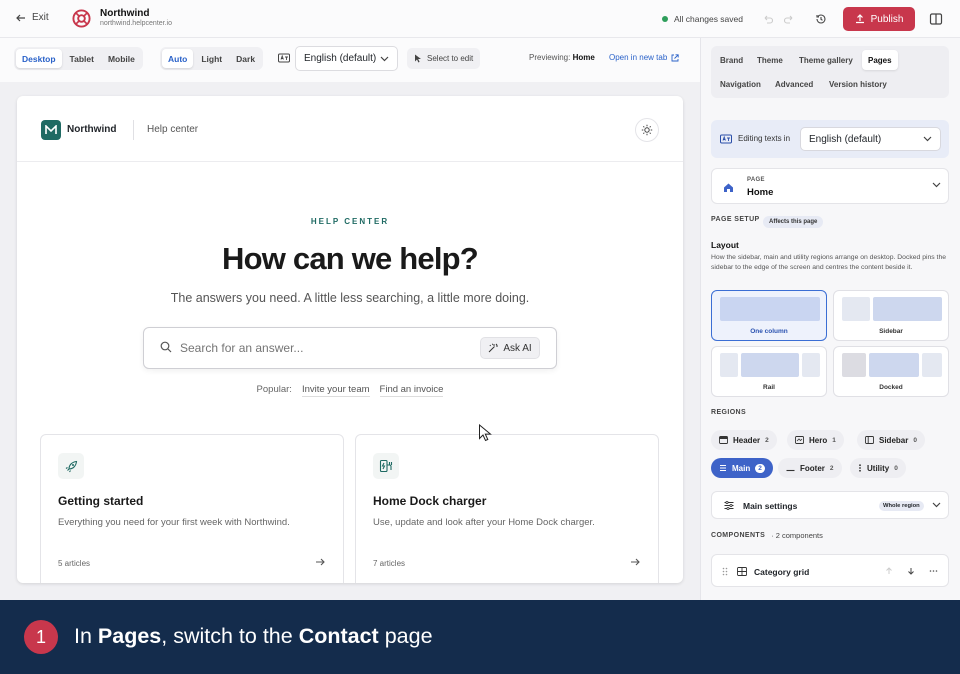 This screenshot has width=960, height=674. I want to click on arrow-left-icon, so click(20, 17).